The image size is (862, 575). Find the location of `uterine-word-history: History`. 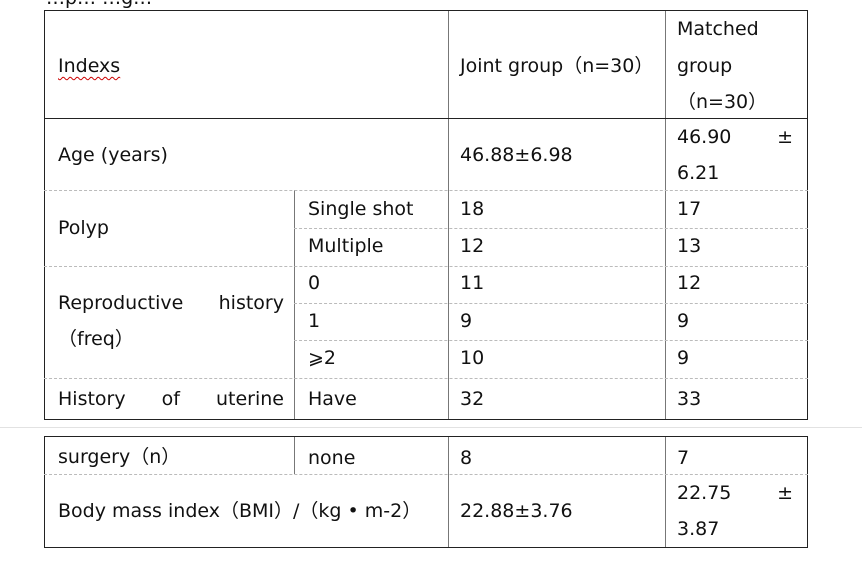

uterine-word-history: History is located at coordinates (92, 399).